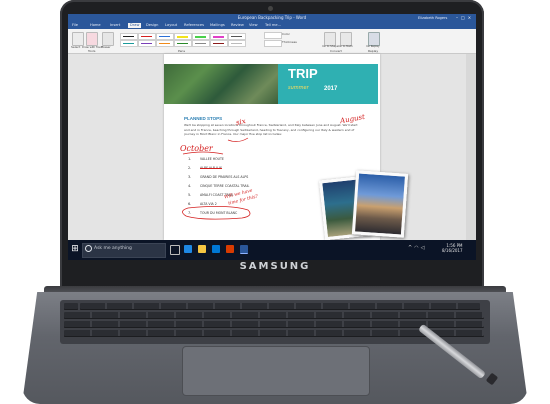  I want to click on windows-start-icon: ⊞, so click(75, 249).